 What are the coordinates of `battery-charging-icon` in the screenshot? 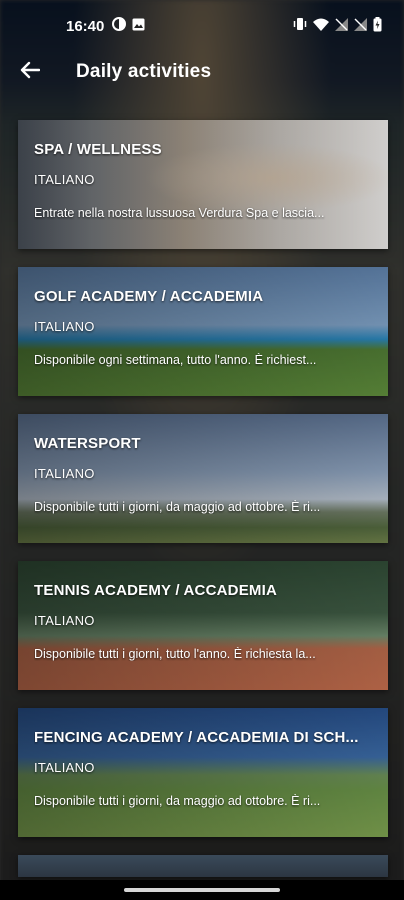 It's located at (377, 26).